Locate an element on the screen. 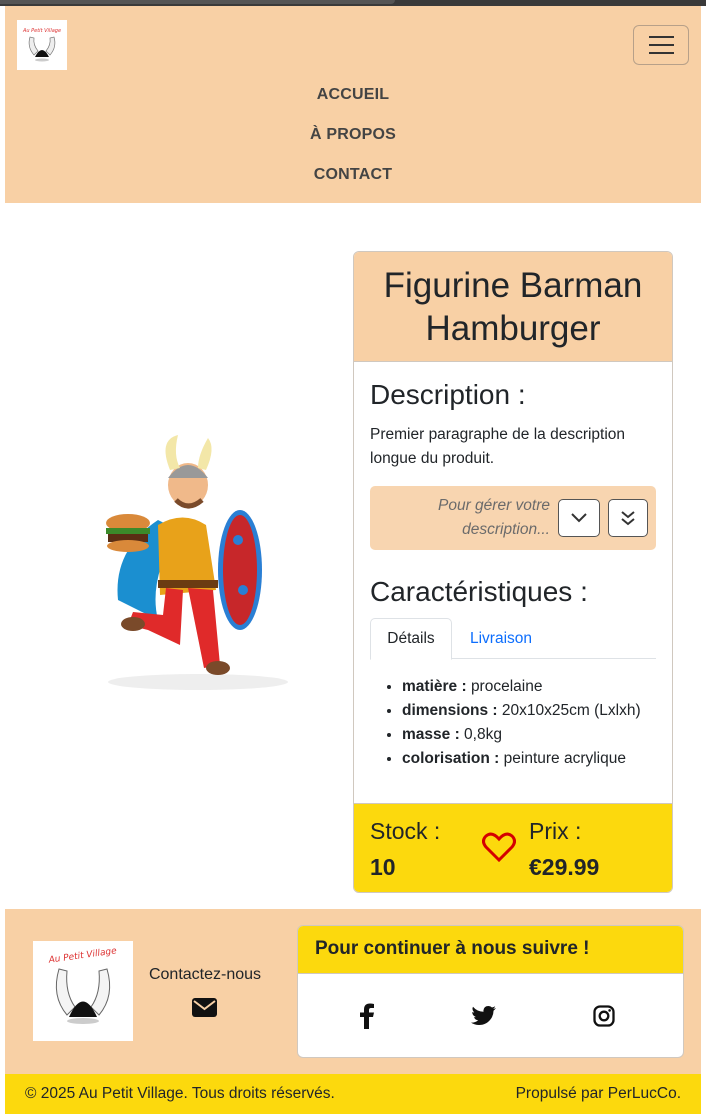  stock-value: 10 is located at coordinates (383, 867).